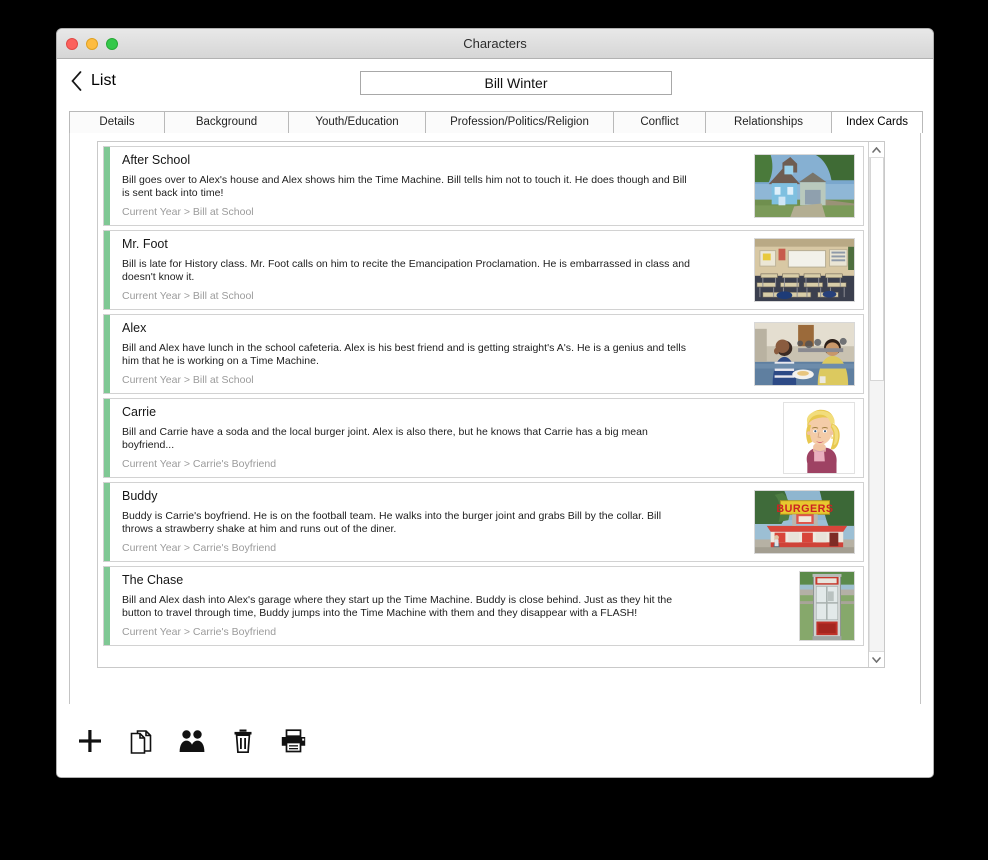 This screenshot has width=988, height=860. What do you see at coordinates (134, 328) in the screenshot?
I see `card-title: Alex` at bounding box center [134, 328].